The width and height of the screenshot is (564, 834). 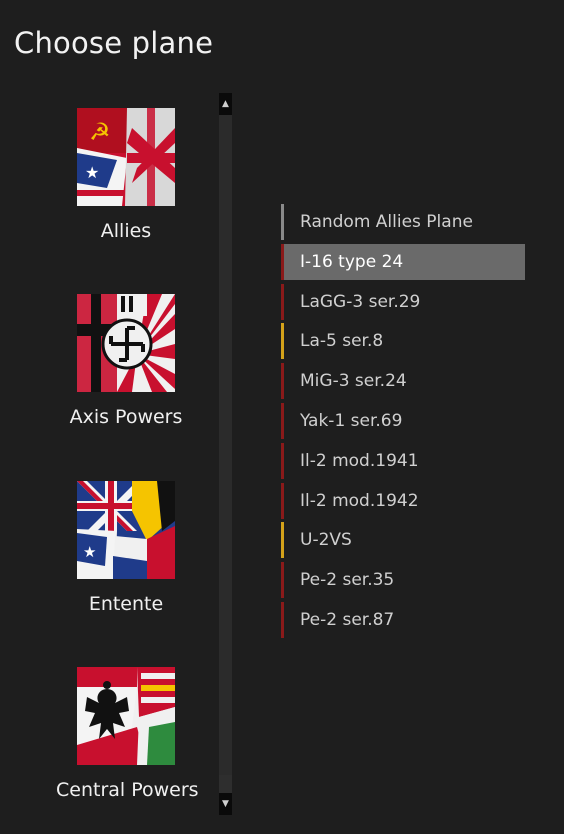 I want to click on plane-label: Random Allies Plane, so click(x=386, y=222).